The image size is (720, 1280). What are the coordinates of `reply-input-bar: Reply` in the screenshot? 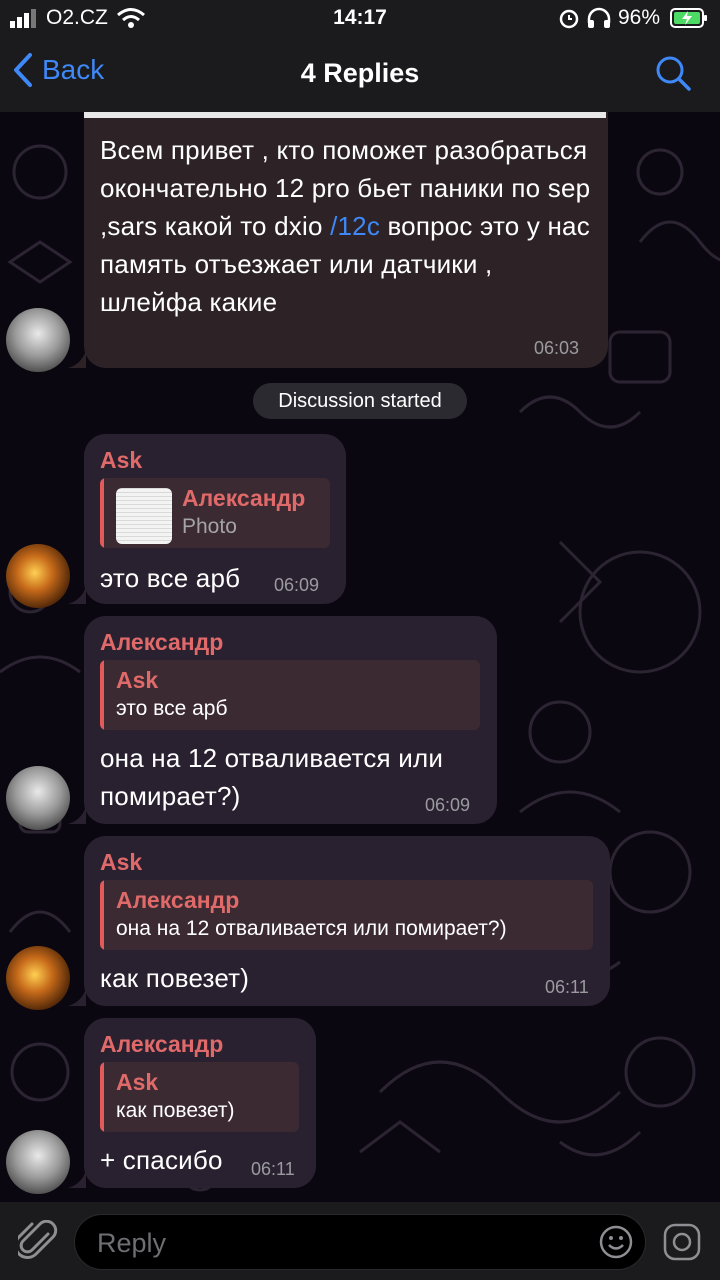 It's located at (360, 1241).